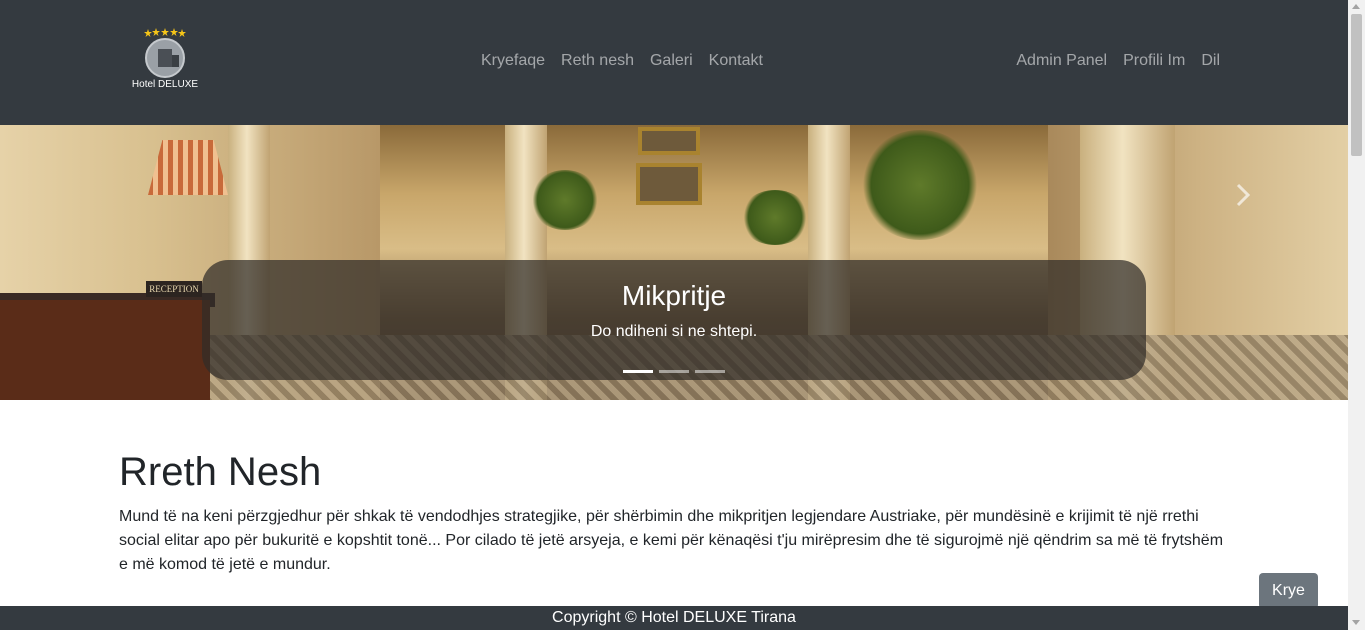 This screenshot has width=1365, height=630. What do you see at coordinates (220, 472) in the screenshot?
I see `about-heading: Rreth Nesh` at bounding box center [220, 472].